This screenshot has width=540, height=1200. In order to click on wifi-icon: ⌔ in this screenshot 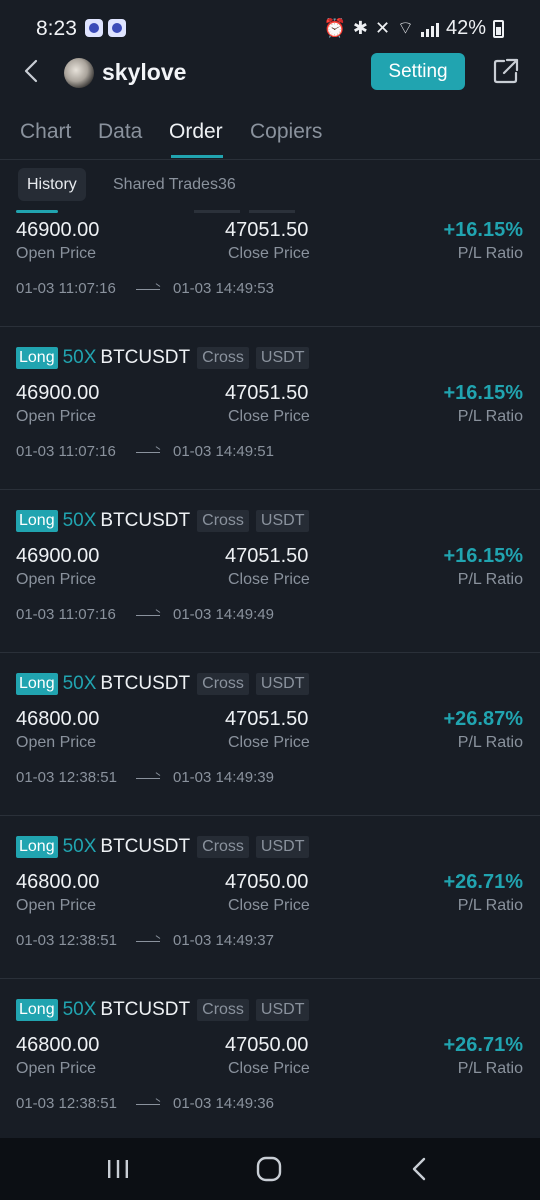, I will do `click(405, 28)`.